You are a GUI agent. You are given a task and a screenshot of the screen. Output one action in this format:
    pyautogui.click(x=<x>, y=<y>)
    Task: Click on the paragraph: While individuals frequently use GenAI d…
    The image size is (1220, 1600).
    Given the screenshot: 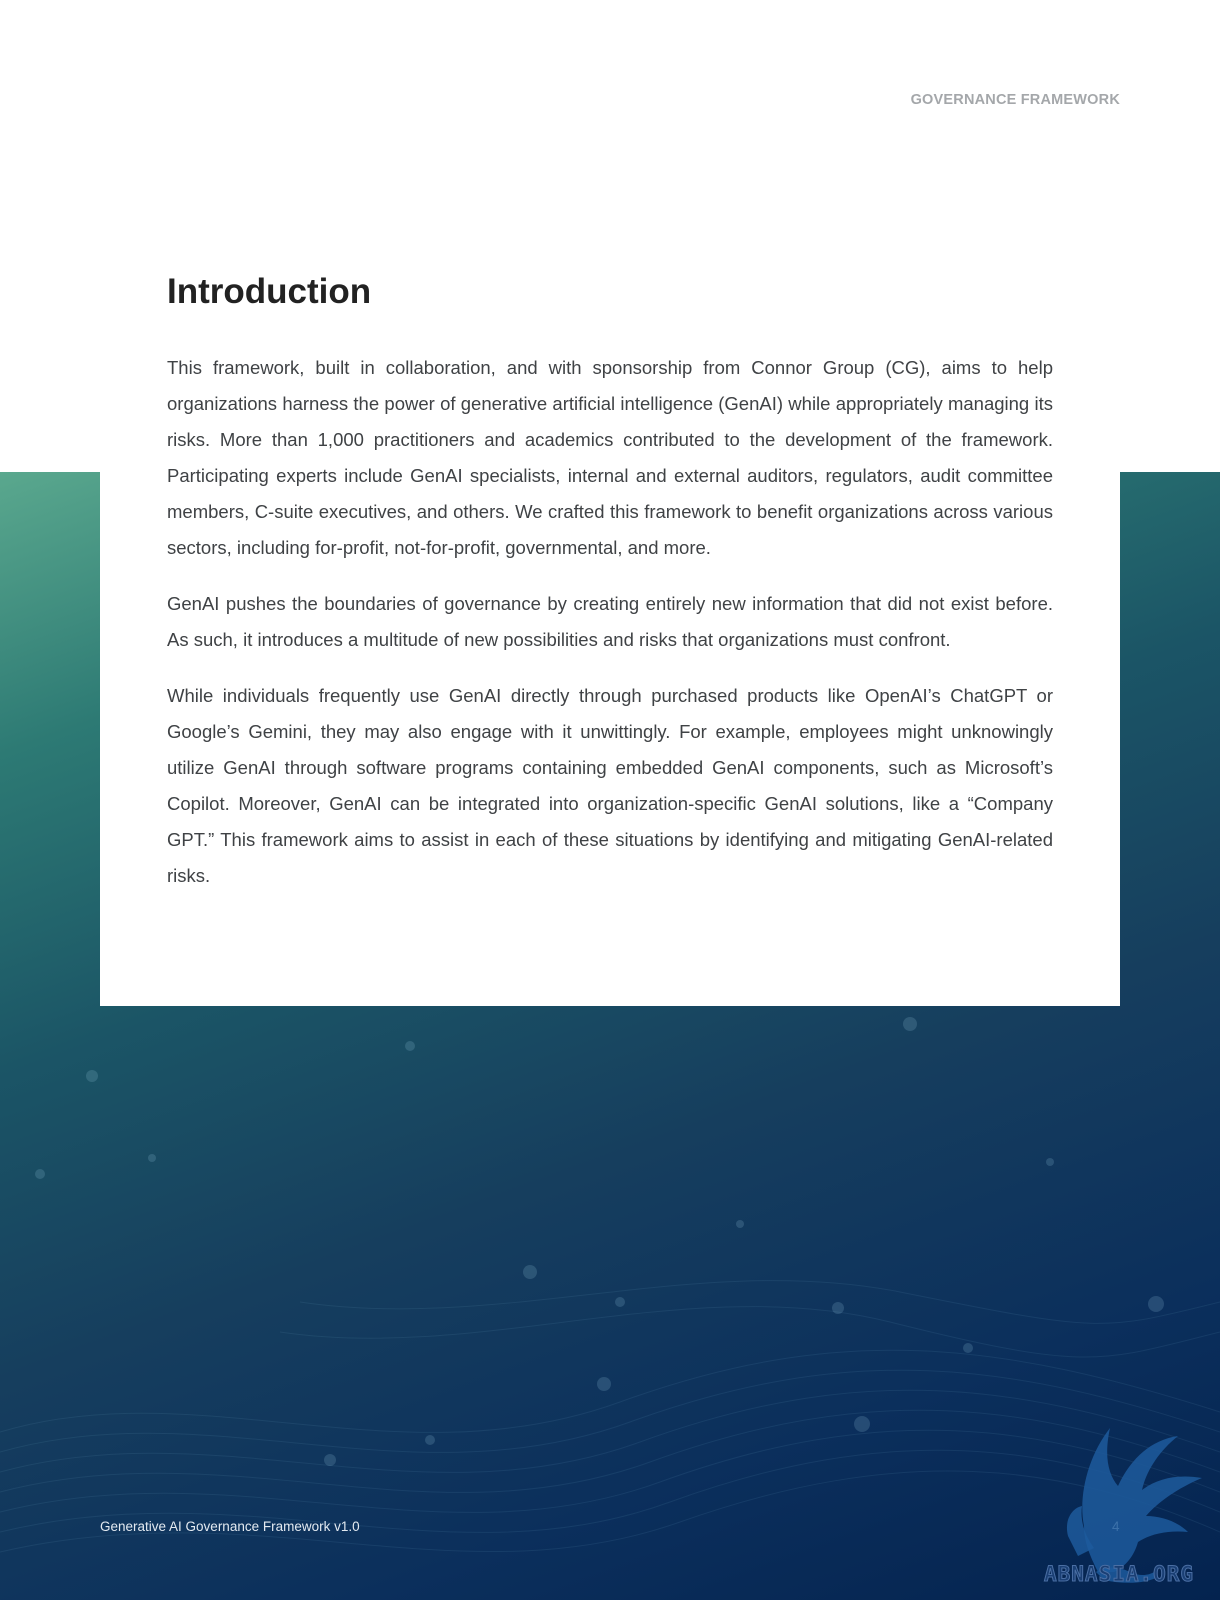 What is the action you would take?
    pyautogui.click(x=610, y=785)
    